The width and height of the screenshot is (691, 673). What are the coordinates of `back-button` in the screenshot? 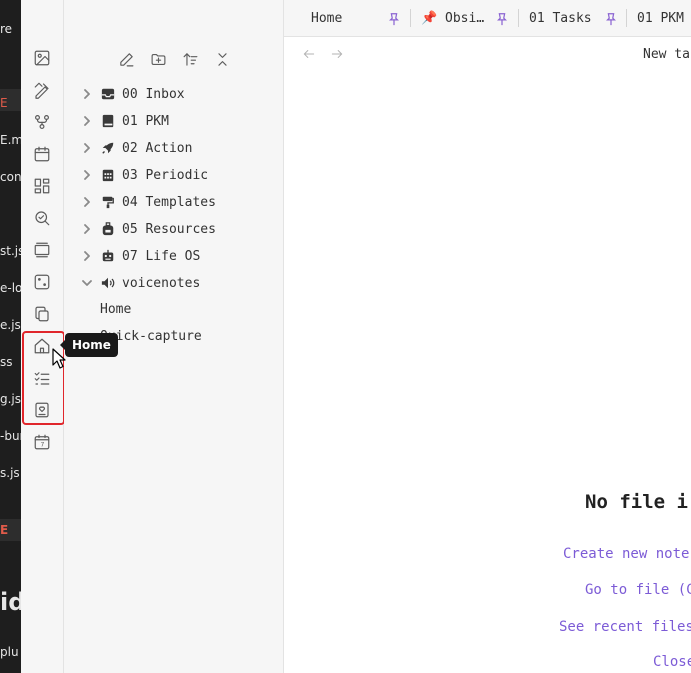 It's located at (311, 55).